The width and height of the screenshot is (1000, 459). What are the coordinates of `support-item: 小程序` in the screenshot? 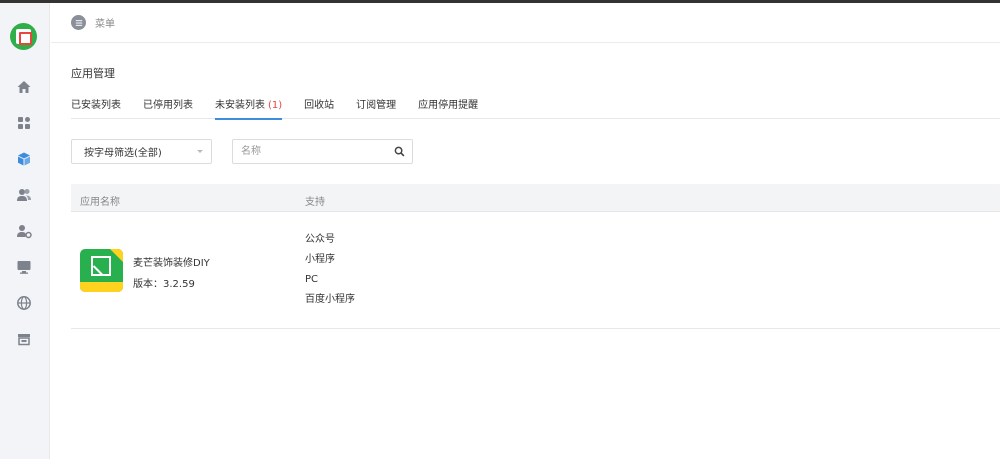 It's located at (320, 259).